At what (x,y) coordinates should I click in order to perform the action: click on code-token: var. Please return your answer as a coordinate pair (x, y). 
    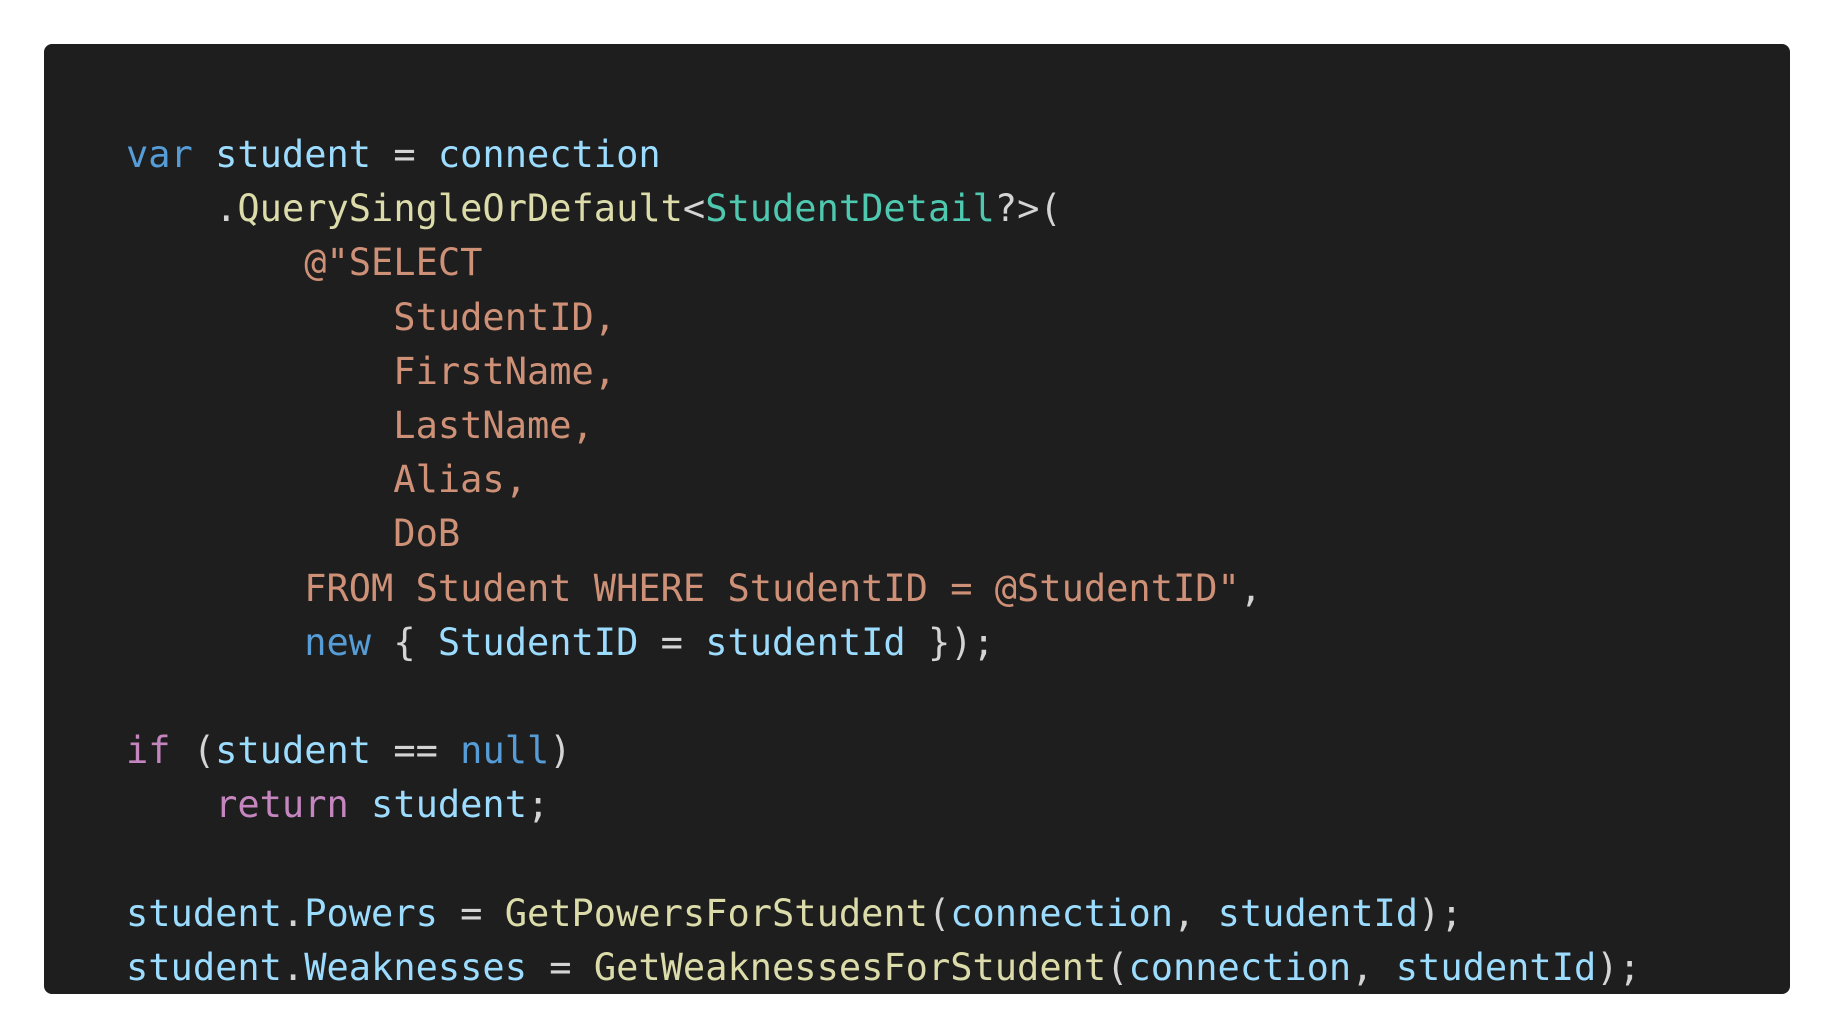
    Looking at the image, I should click on (159, 154).